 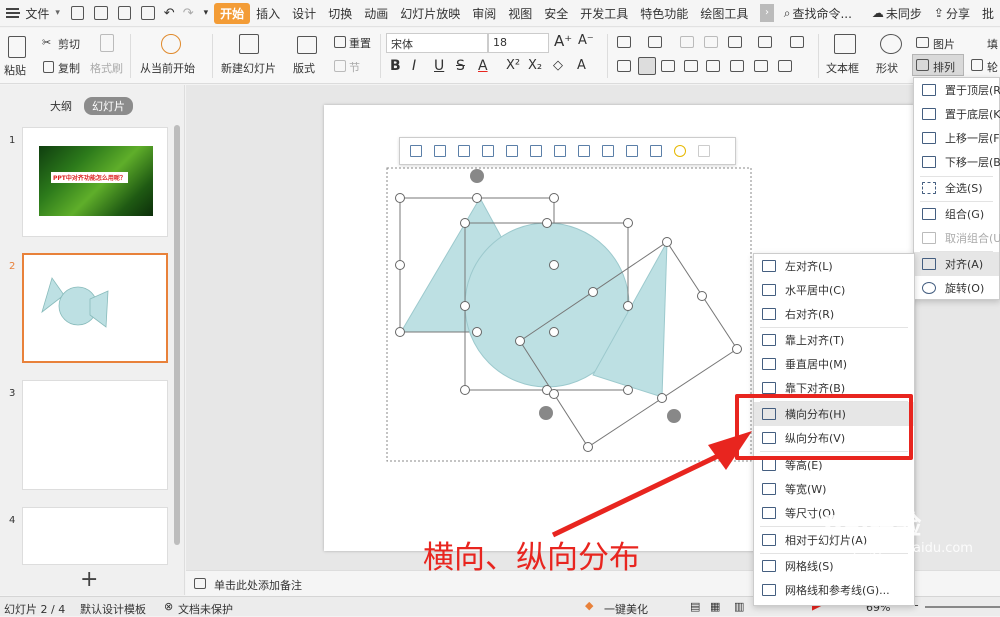 What do you see at coordinates (589, 605) in the screenshot?
I see `beautify-icon: ◆` at bounding box center [589, 605].